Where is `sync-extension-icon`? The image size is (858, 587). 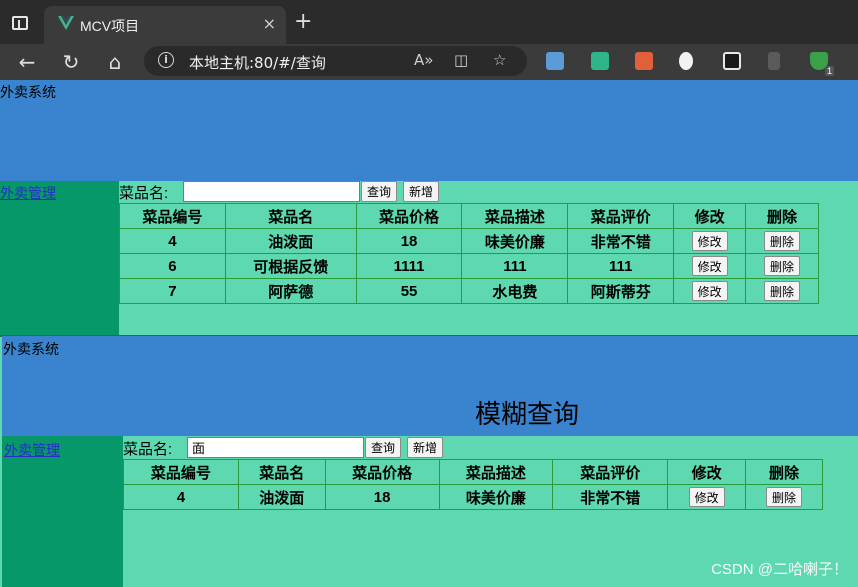
sync-extension-icon is located at coordinates (600, 61).